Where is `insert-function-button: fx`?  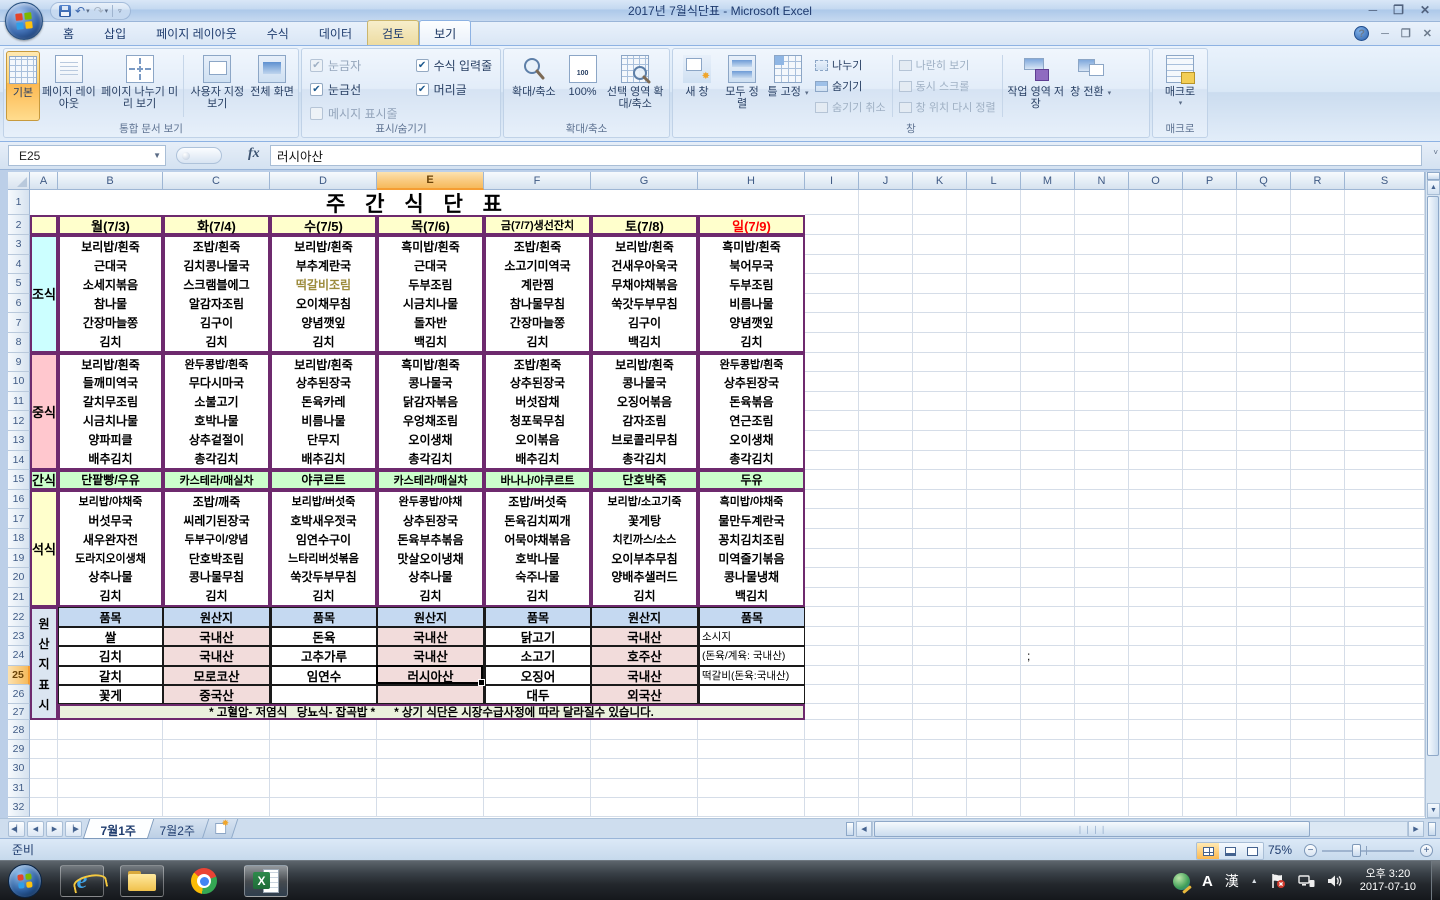
insert-function-button: fx is located at coordinates (254, 154).